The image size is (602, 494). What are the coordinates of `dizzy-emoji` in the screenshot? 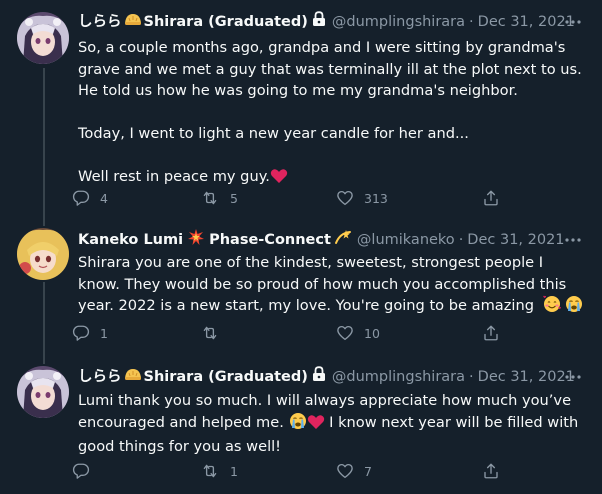 It's located at (343, 240).